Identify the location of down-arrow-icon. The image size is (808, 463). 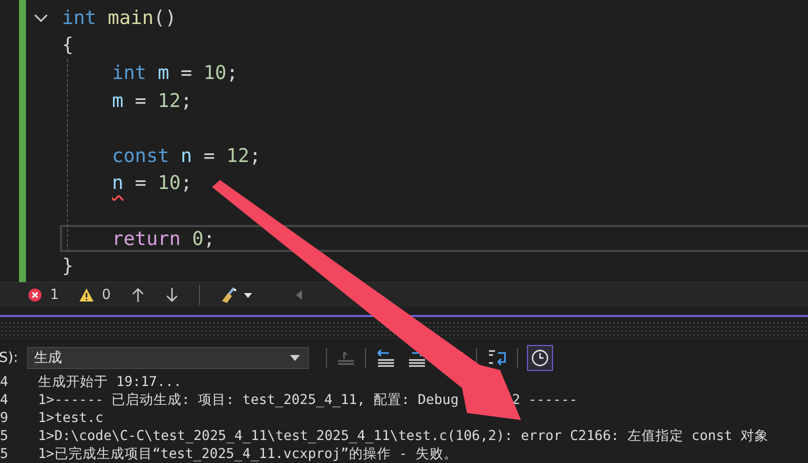
(171, 295).